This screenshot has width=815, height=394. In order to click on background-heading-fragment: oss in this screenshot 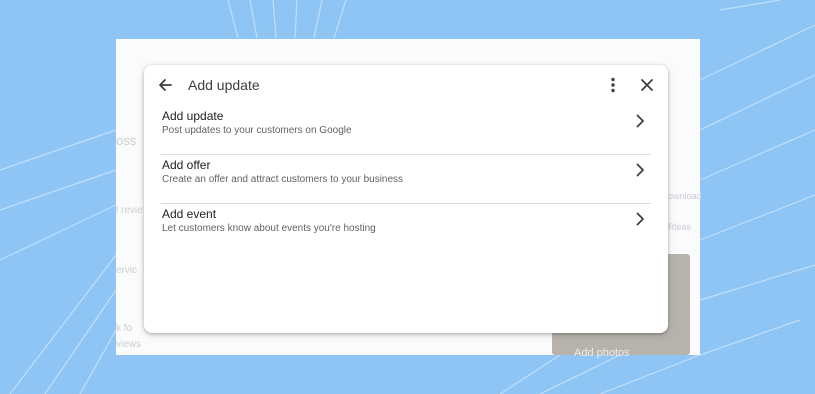, I will do `click(126, 140)`.